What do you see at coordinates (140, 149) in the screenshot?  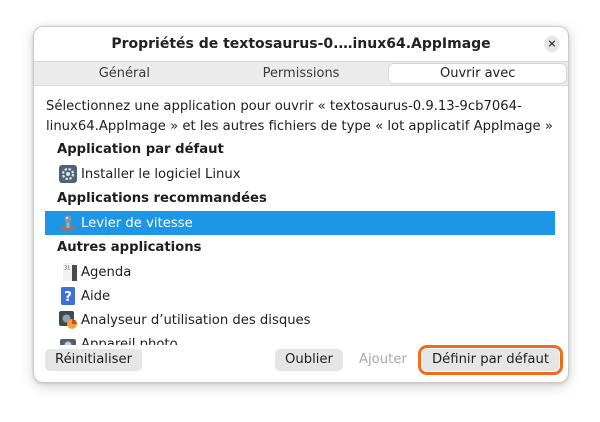 I see `default-app-header: Application par défaut` at bounding box center [140, 149].